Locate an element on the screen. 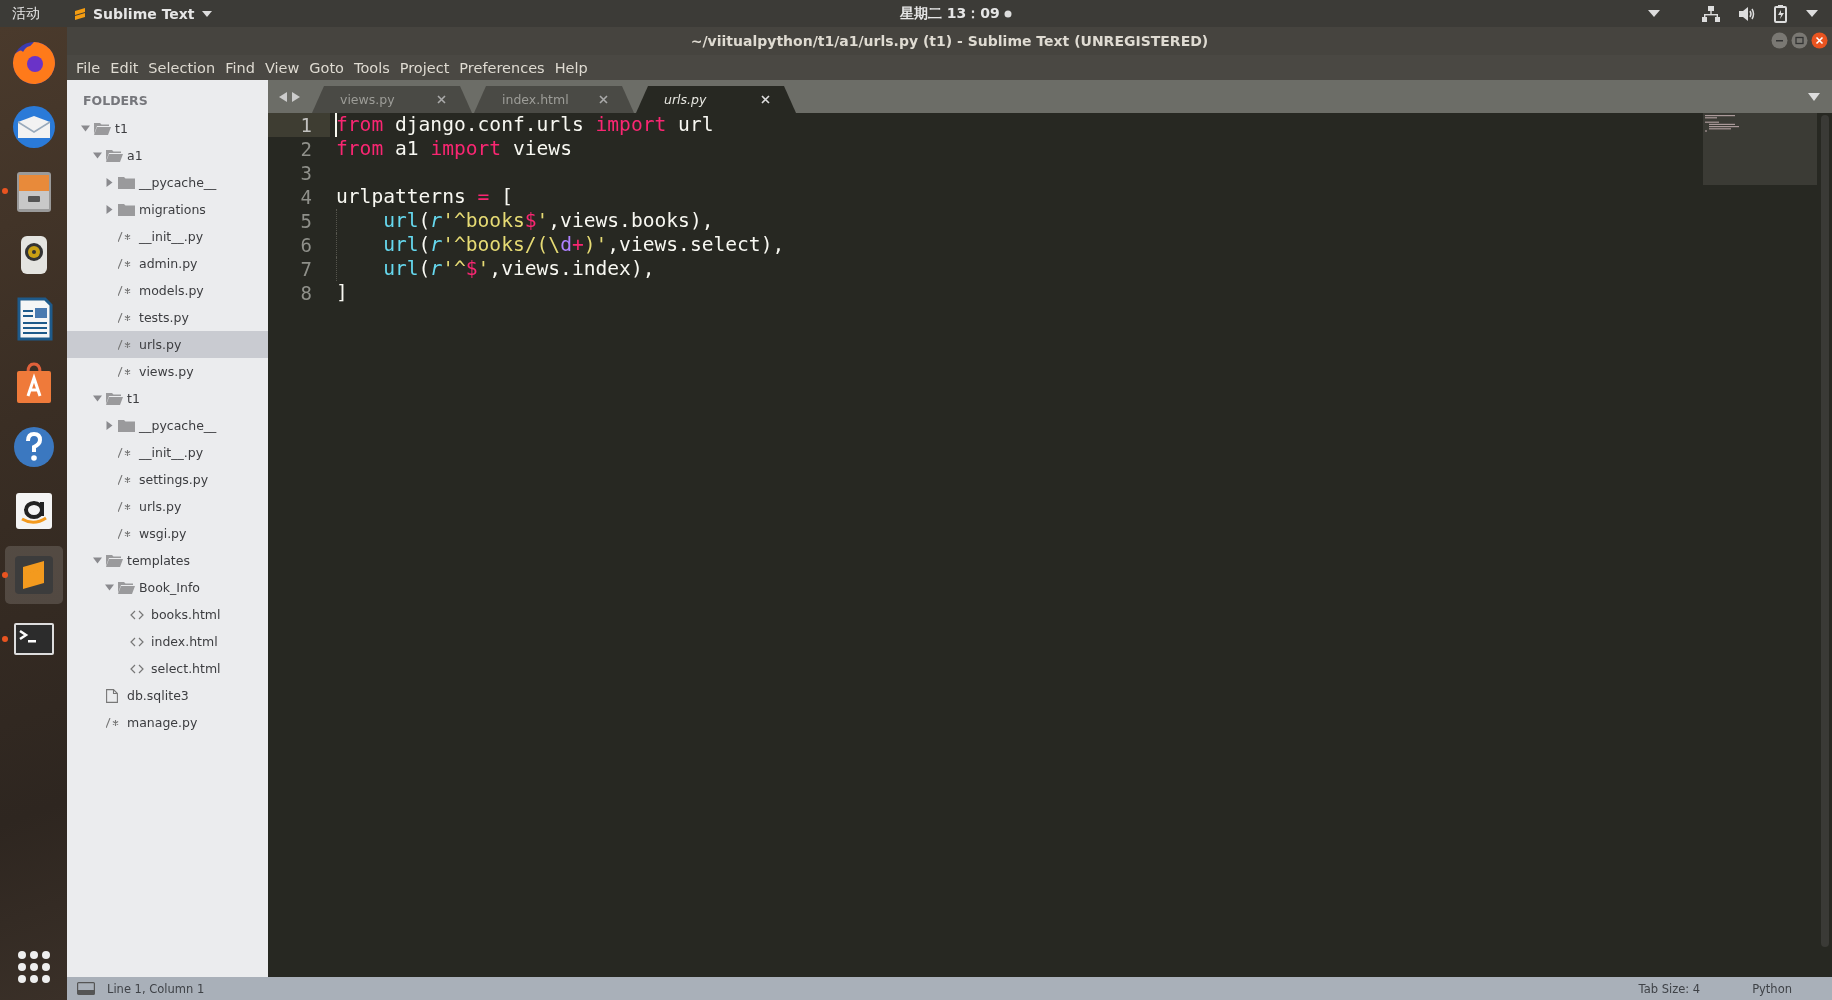 The image size is (1832, 1000). panel-icon is located at coordinates (86, 988).